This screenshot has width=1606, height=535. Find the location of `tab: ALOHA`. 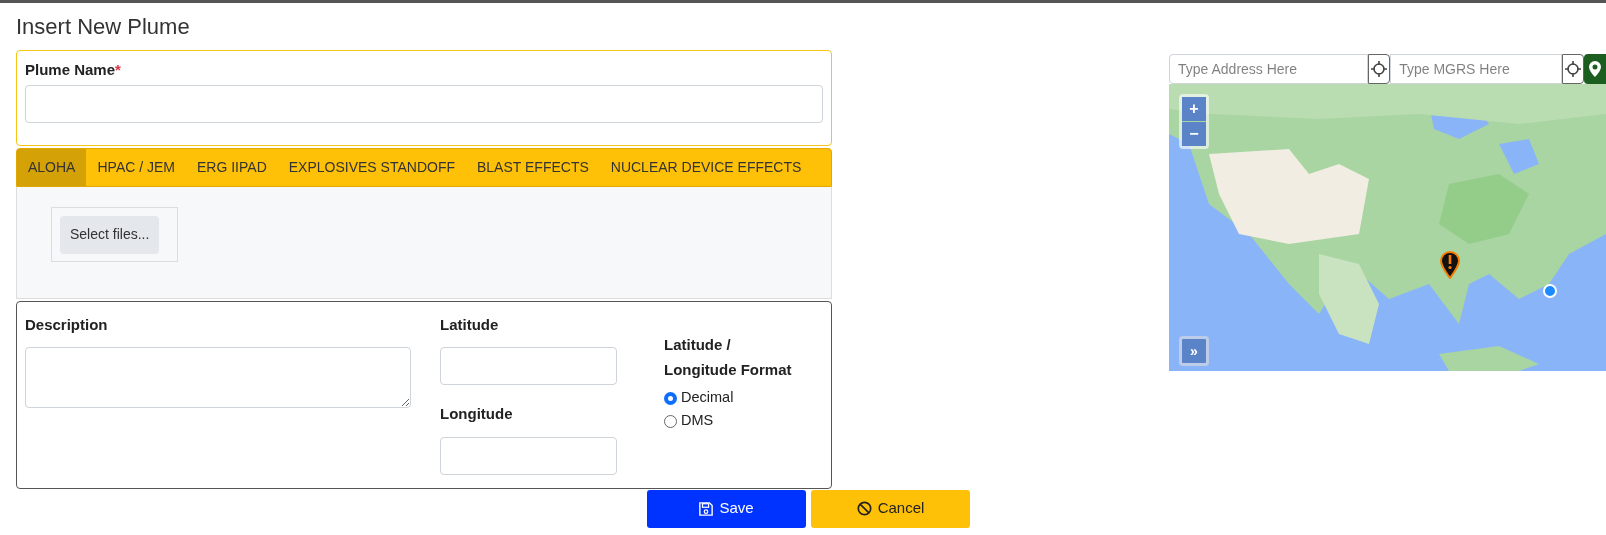

tab: ALOHA is located at coordinates (52, 167).